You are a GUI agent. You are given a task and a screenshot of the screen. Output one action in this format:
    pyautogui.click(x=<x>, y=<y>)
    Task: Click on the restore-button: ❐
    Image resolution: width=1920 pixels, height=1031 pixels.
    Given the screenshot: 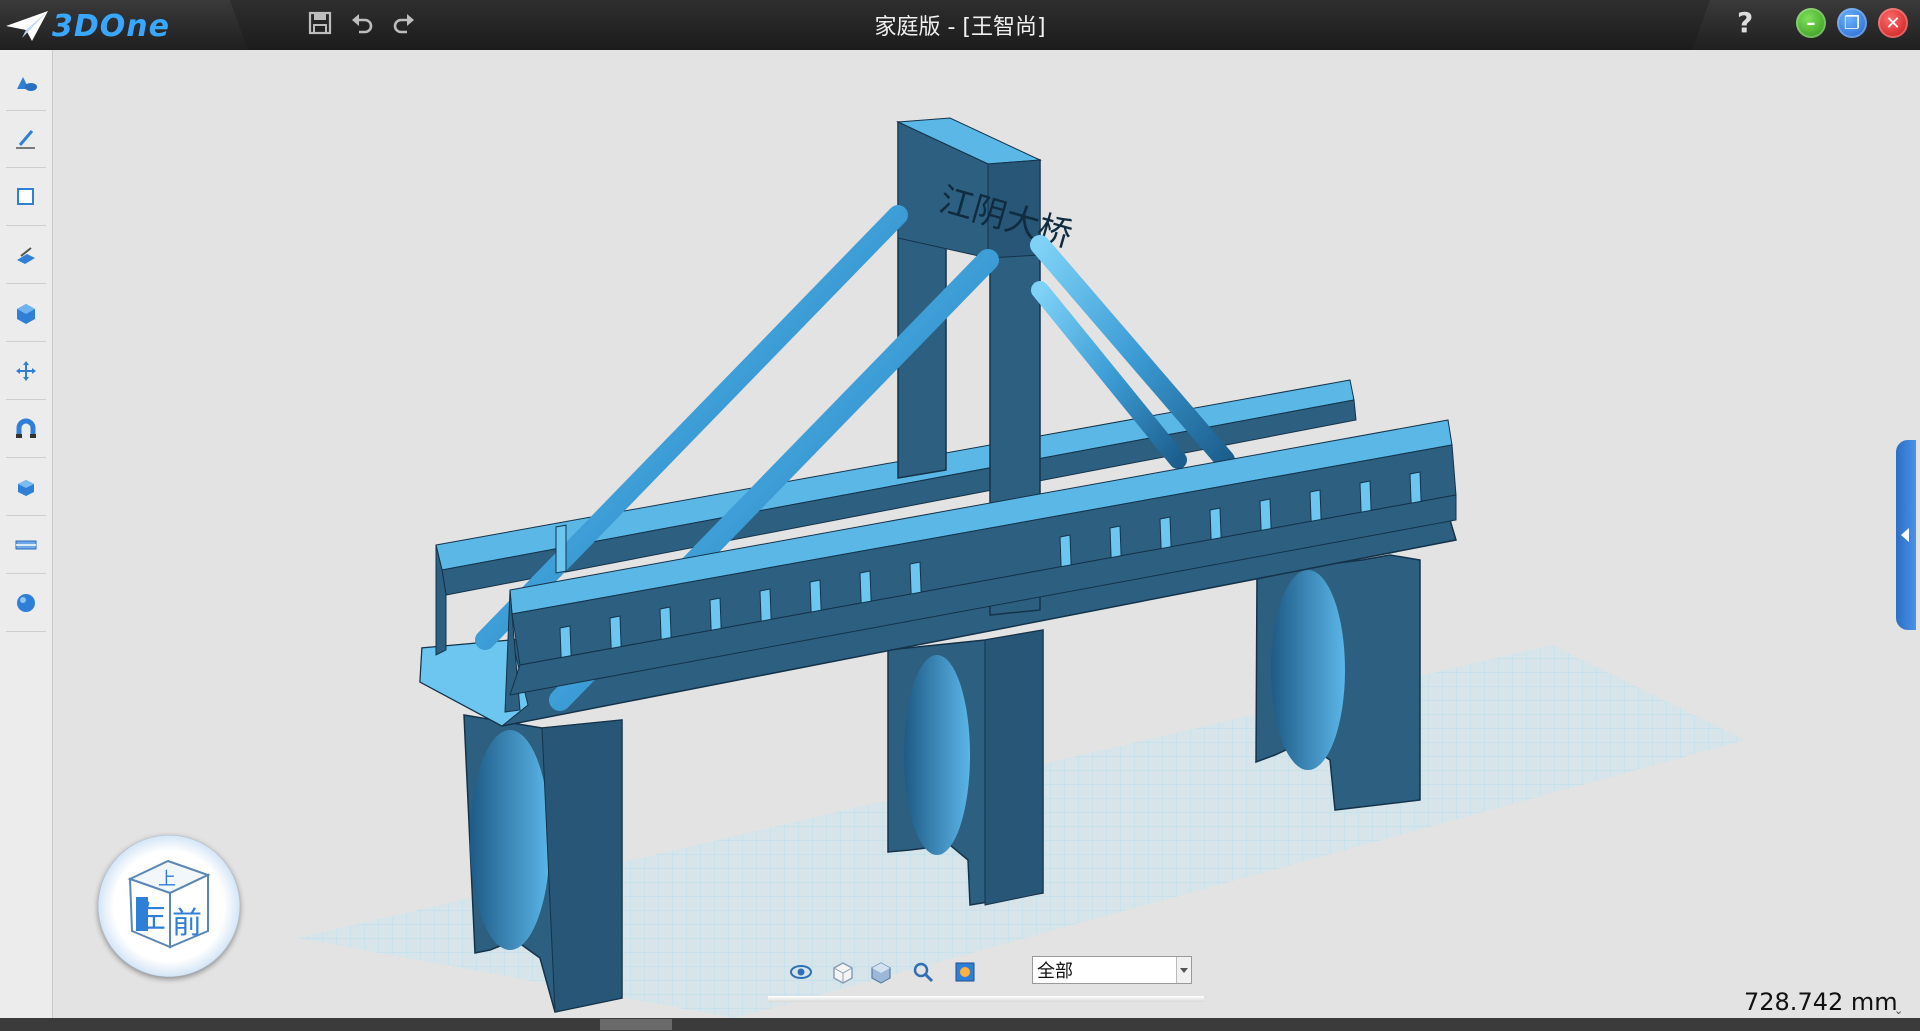 What is the action you would take?
    pyautogui.click(x=1852, y=23)
    